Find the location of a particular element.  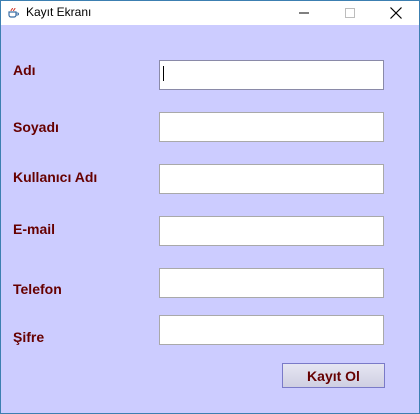

email-field is located at coordinates (271, 231).